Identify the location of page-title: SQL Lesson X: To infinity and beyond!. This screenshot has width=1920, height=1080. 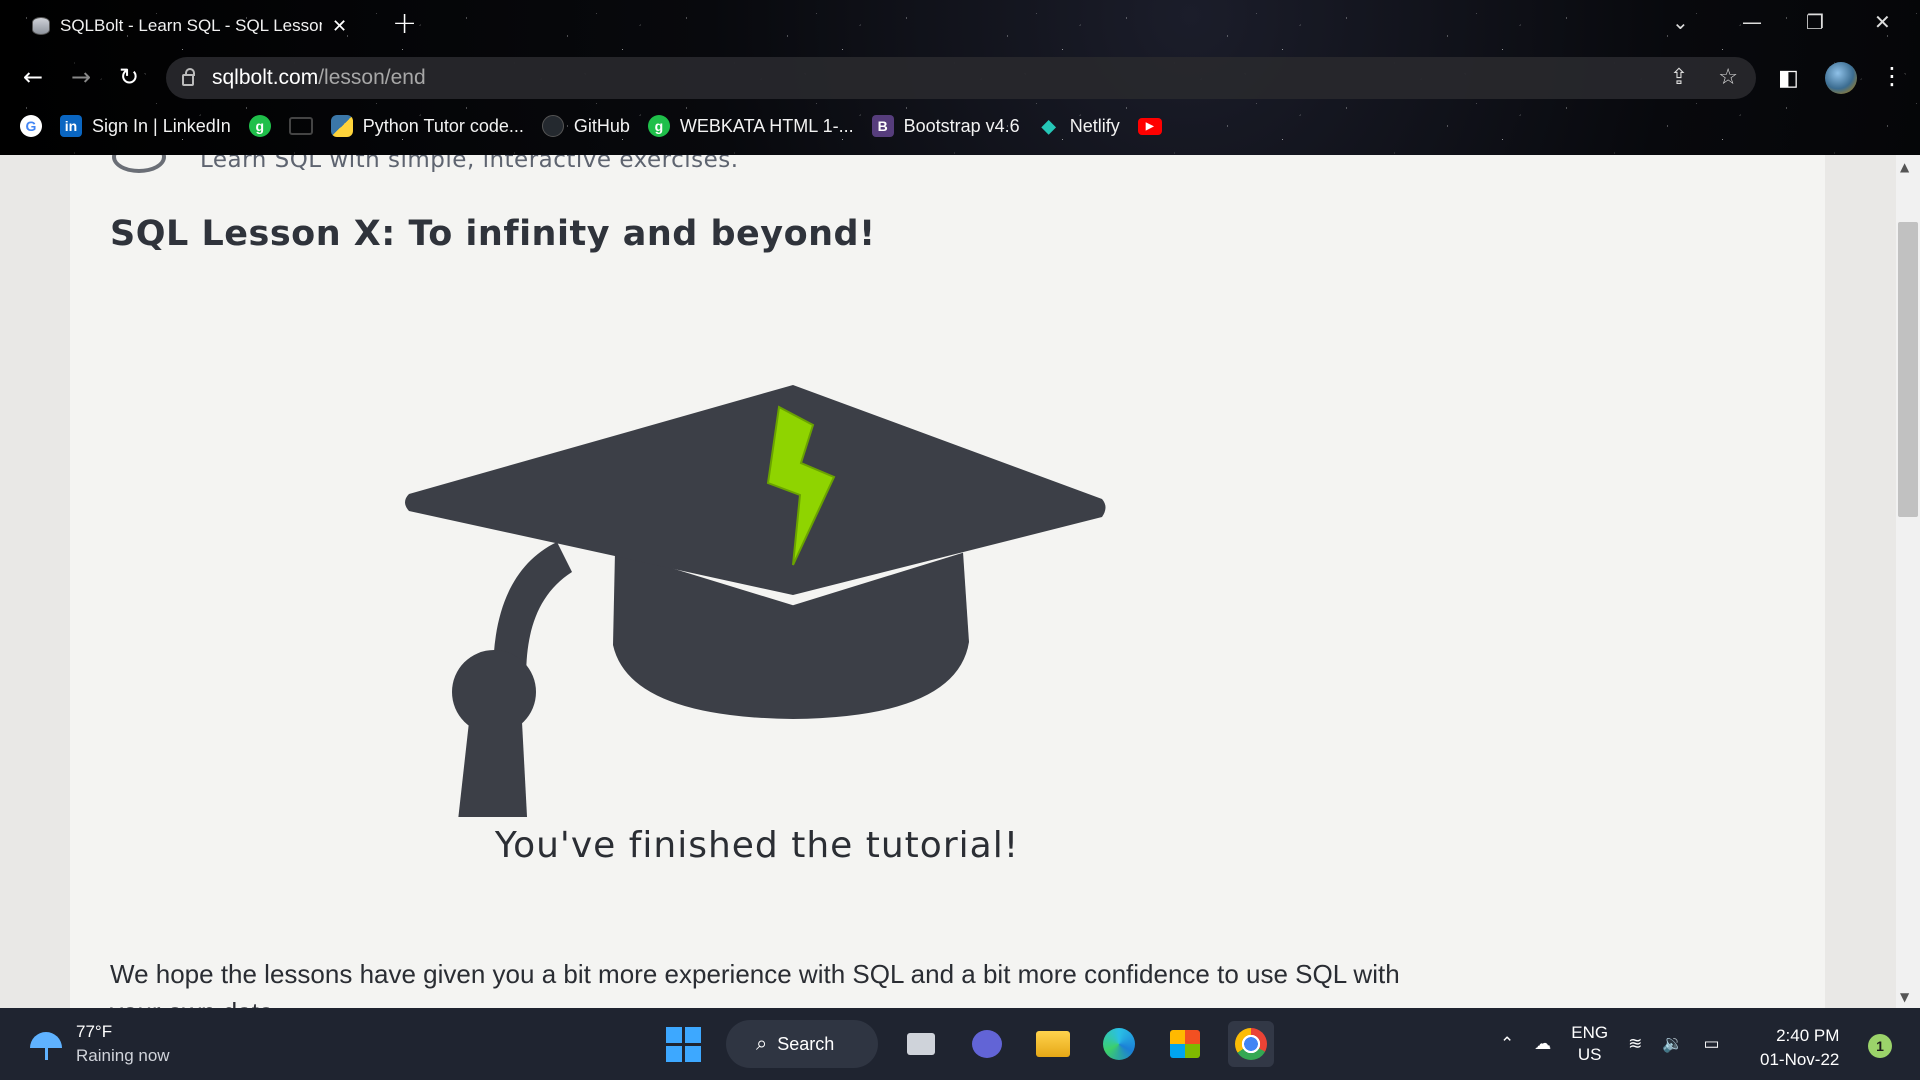
(493, 234).